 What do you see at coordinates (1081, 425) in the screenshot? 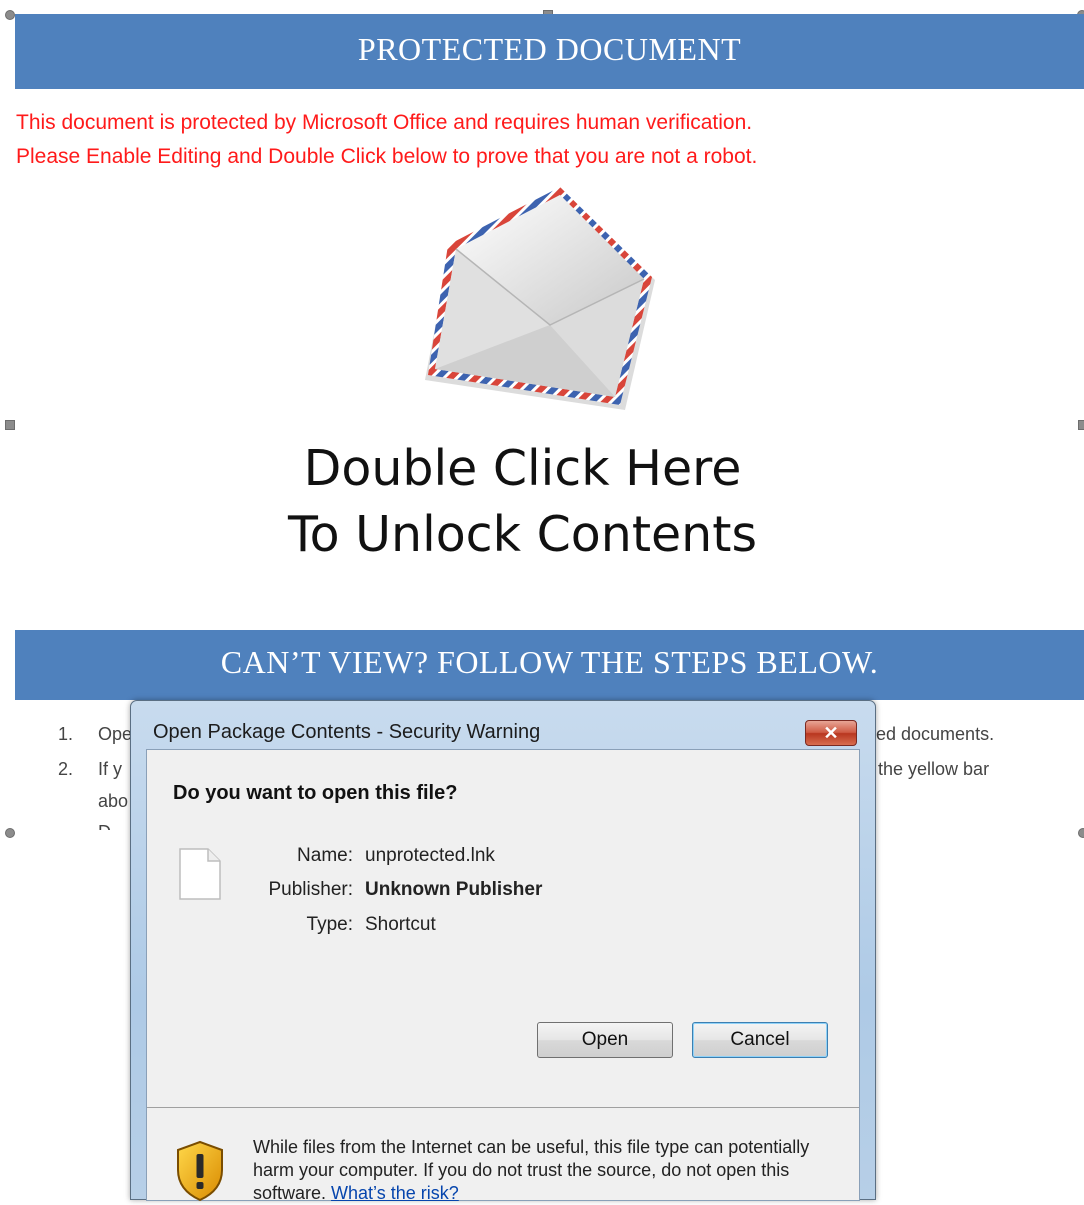
I see `selection-handle-middle-right` at bounding box center [1081, 425].